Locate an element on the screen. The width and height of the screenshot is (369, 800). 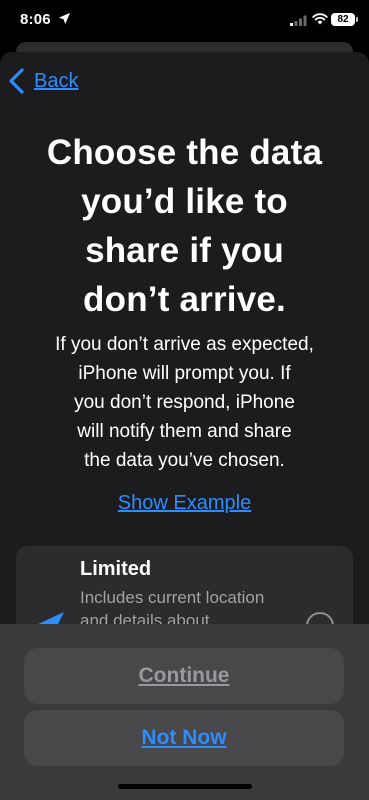
option-description-line: Includes current location is located at coordinates (172, 597).